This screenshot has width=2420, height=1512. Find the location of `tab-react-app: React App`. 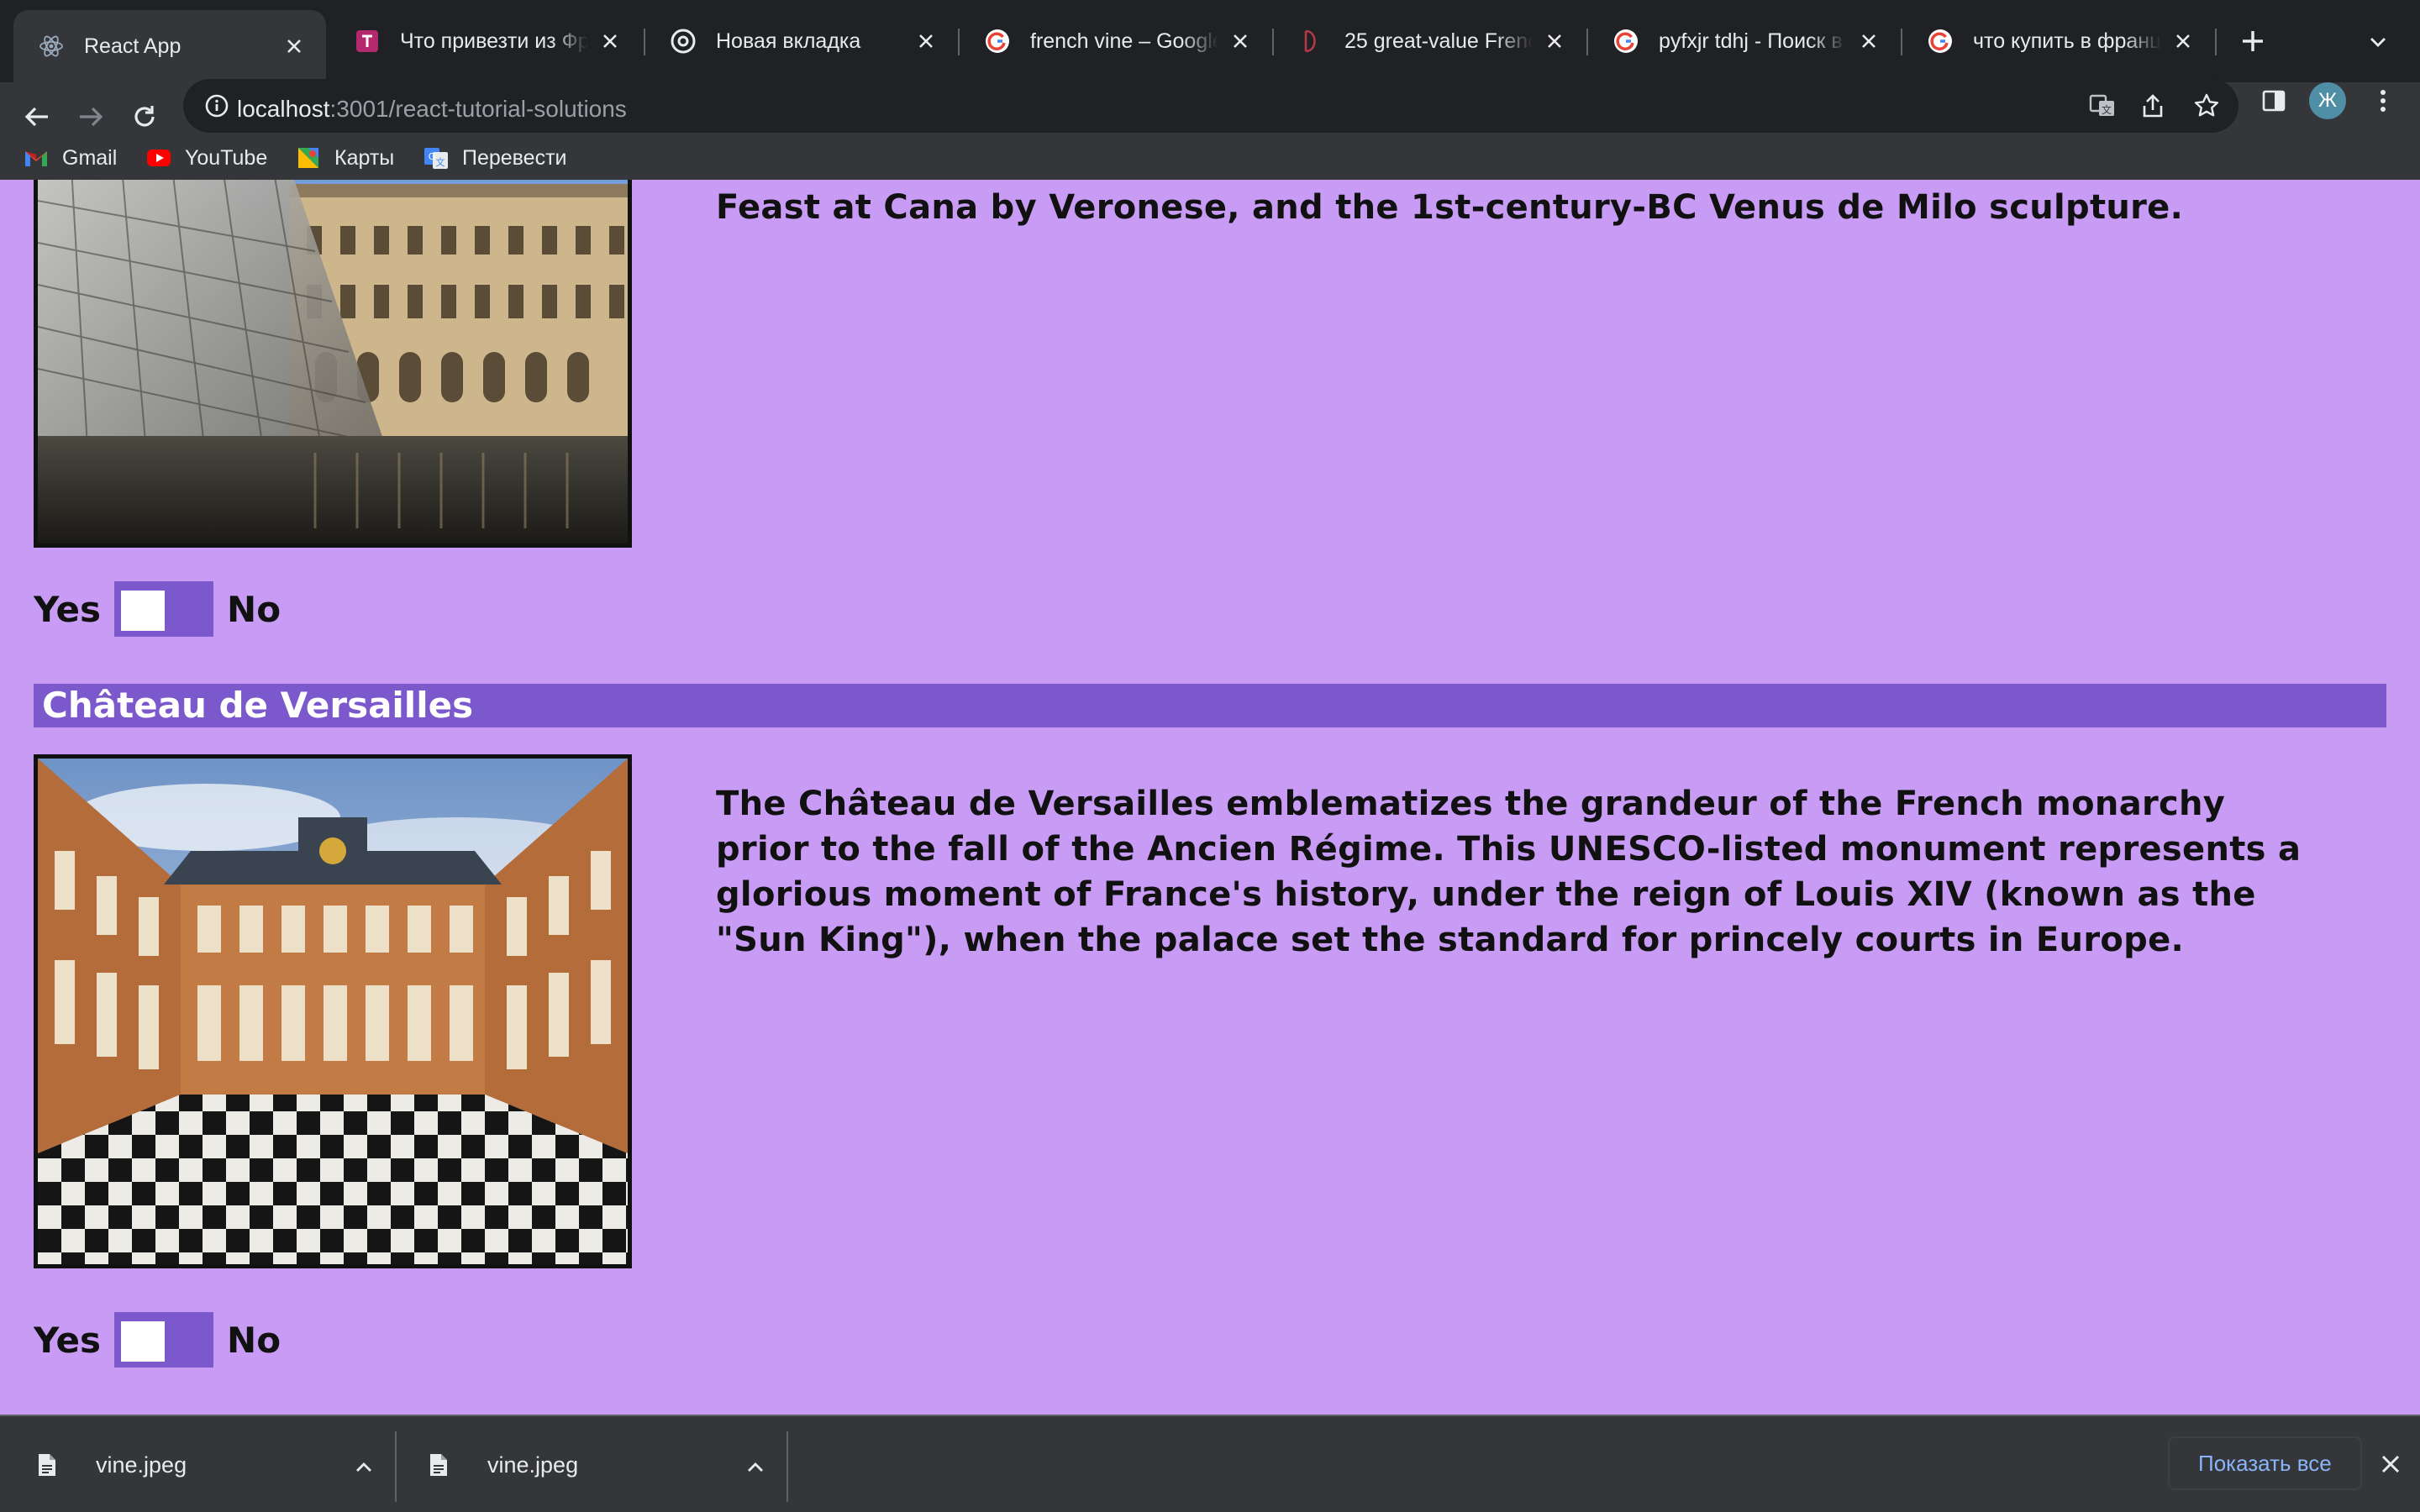

tab-react-app: React App is located at coordinates (169, 46).